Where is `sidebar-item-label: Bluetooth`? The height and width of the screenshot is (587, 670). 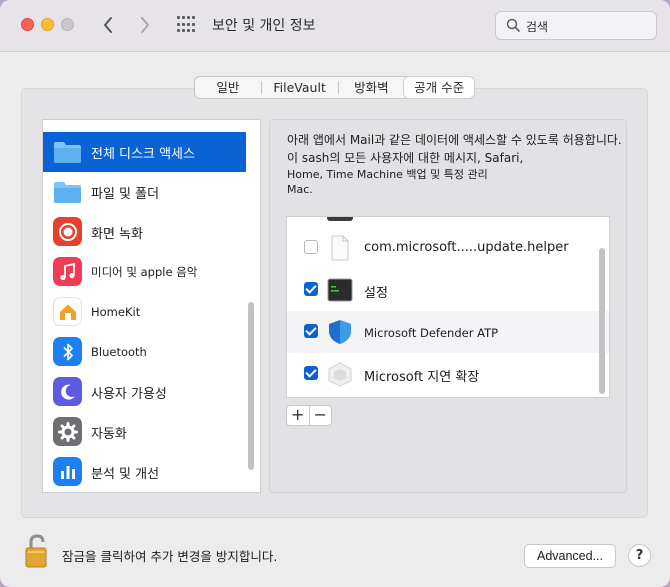 sidebar-item-label: Bluetooth is located at coordinates (119, 352).